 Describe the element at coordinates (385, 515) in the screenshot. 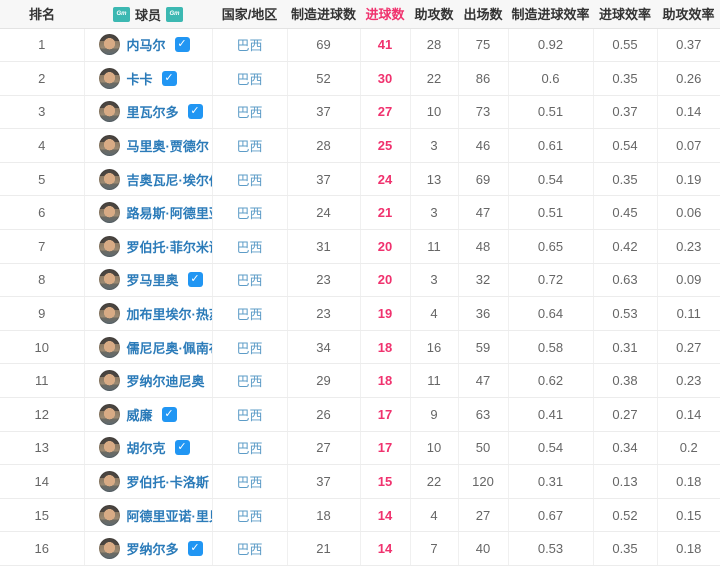

I see `goals-cell: 14` at that location.